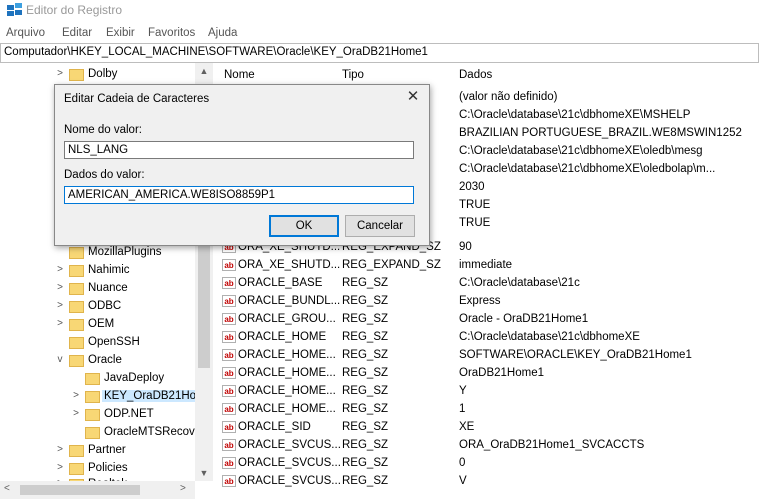 Image resolution: width=759 pixels, height=499 pixels. I want to click on tree-horizontal-scrollbar: < >, so click(97, 490).